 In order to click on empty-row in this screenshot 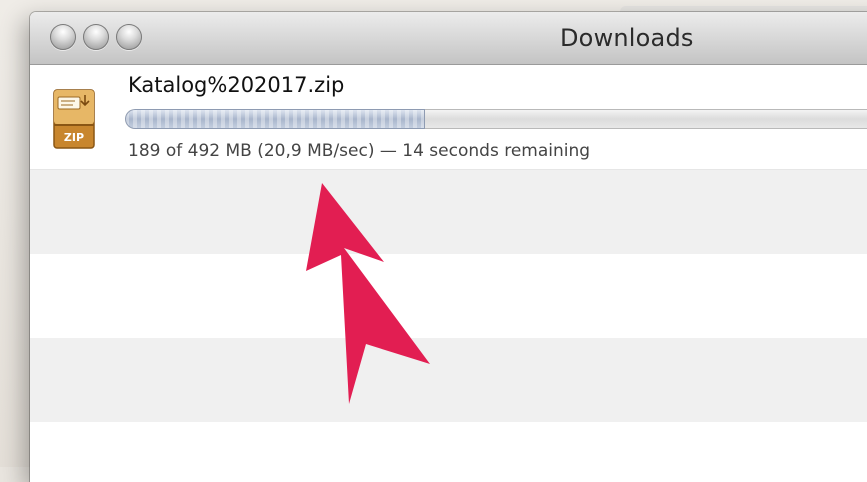, I will do `click(448, 452)`.